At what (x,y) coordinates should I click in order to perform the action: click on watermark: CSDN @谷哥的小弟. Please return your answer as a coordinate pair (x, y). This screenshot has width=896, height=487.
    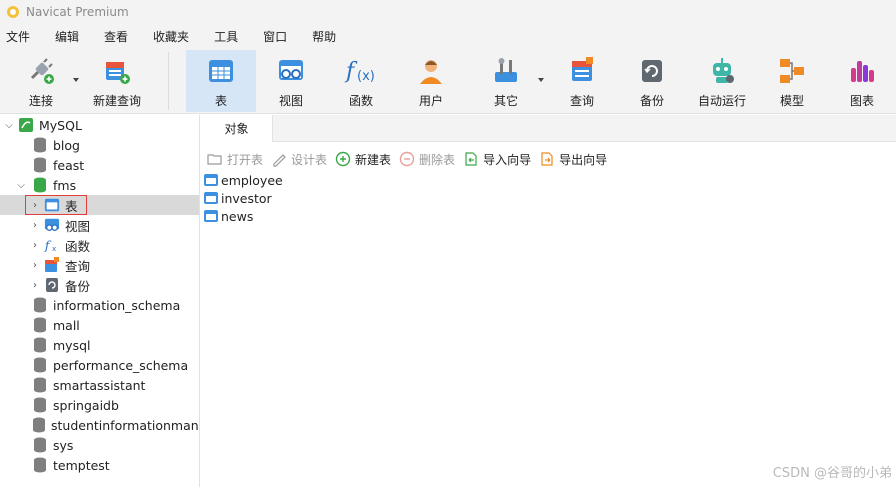
    Looking at the image, I should click on (832, 473).